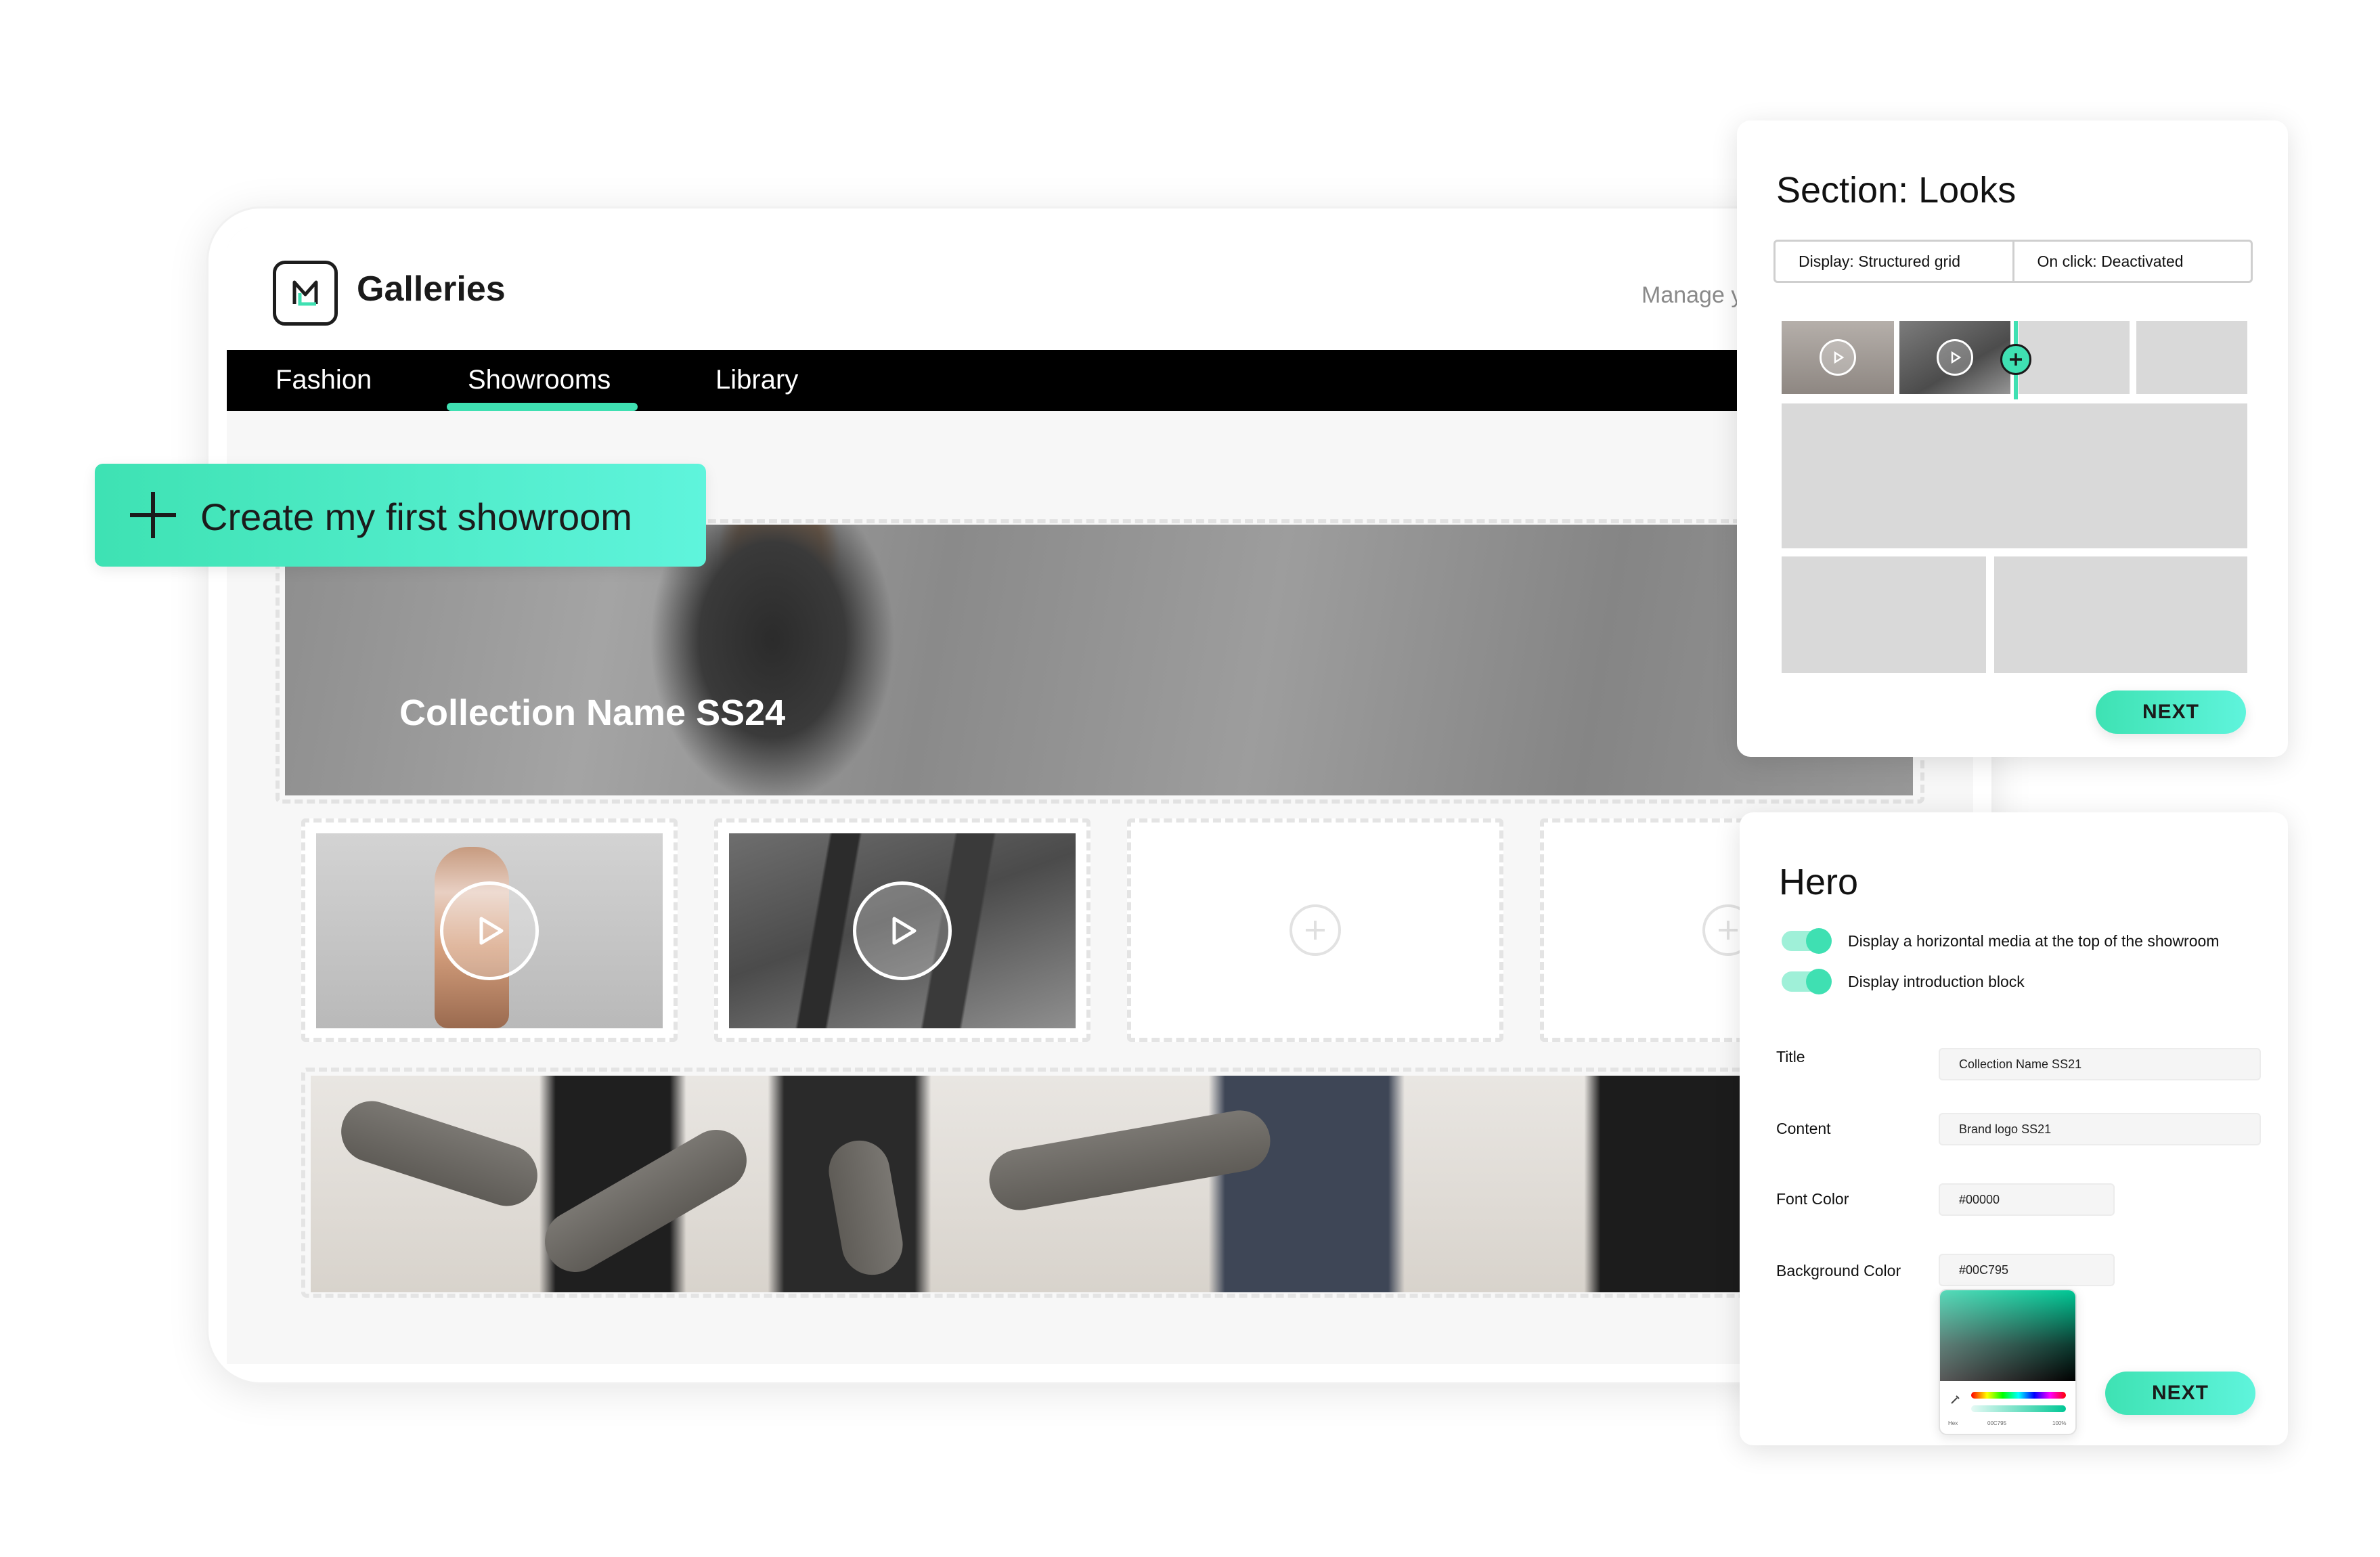 The height and width of the screenshot is (1557, 2380). What do you see at coordinates (2100, 1129) in the screenshot?
I see `content-input: Brand logo SS21` at bounding box center [2100, 1129].